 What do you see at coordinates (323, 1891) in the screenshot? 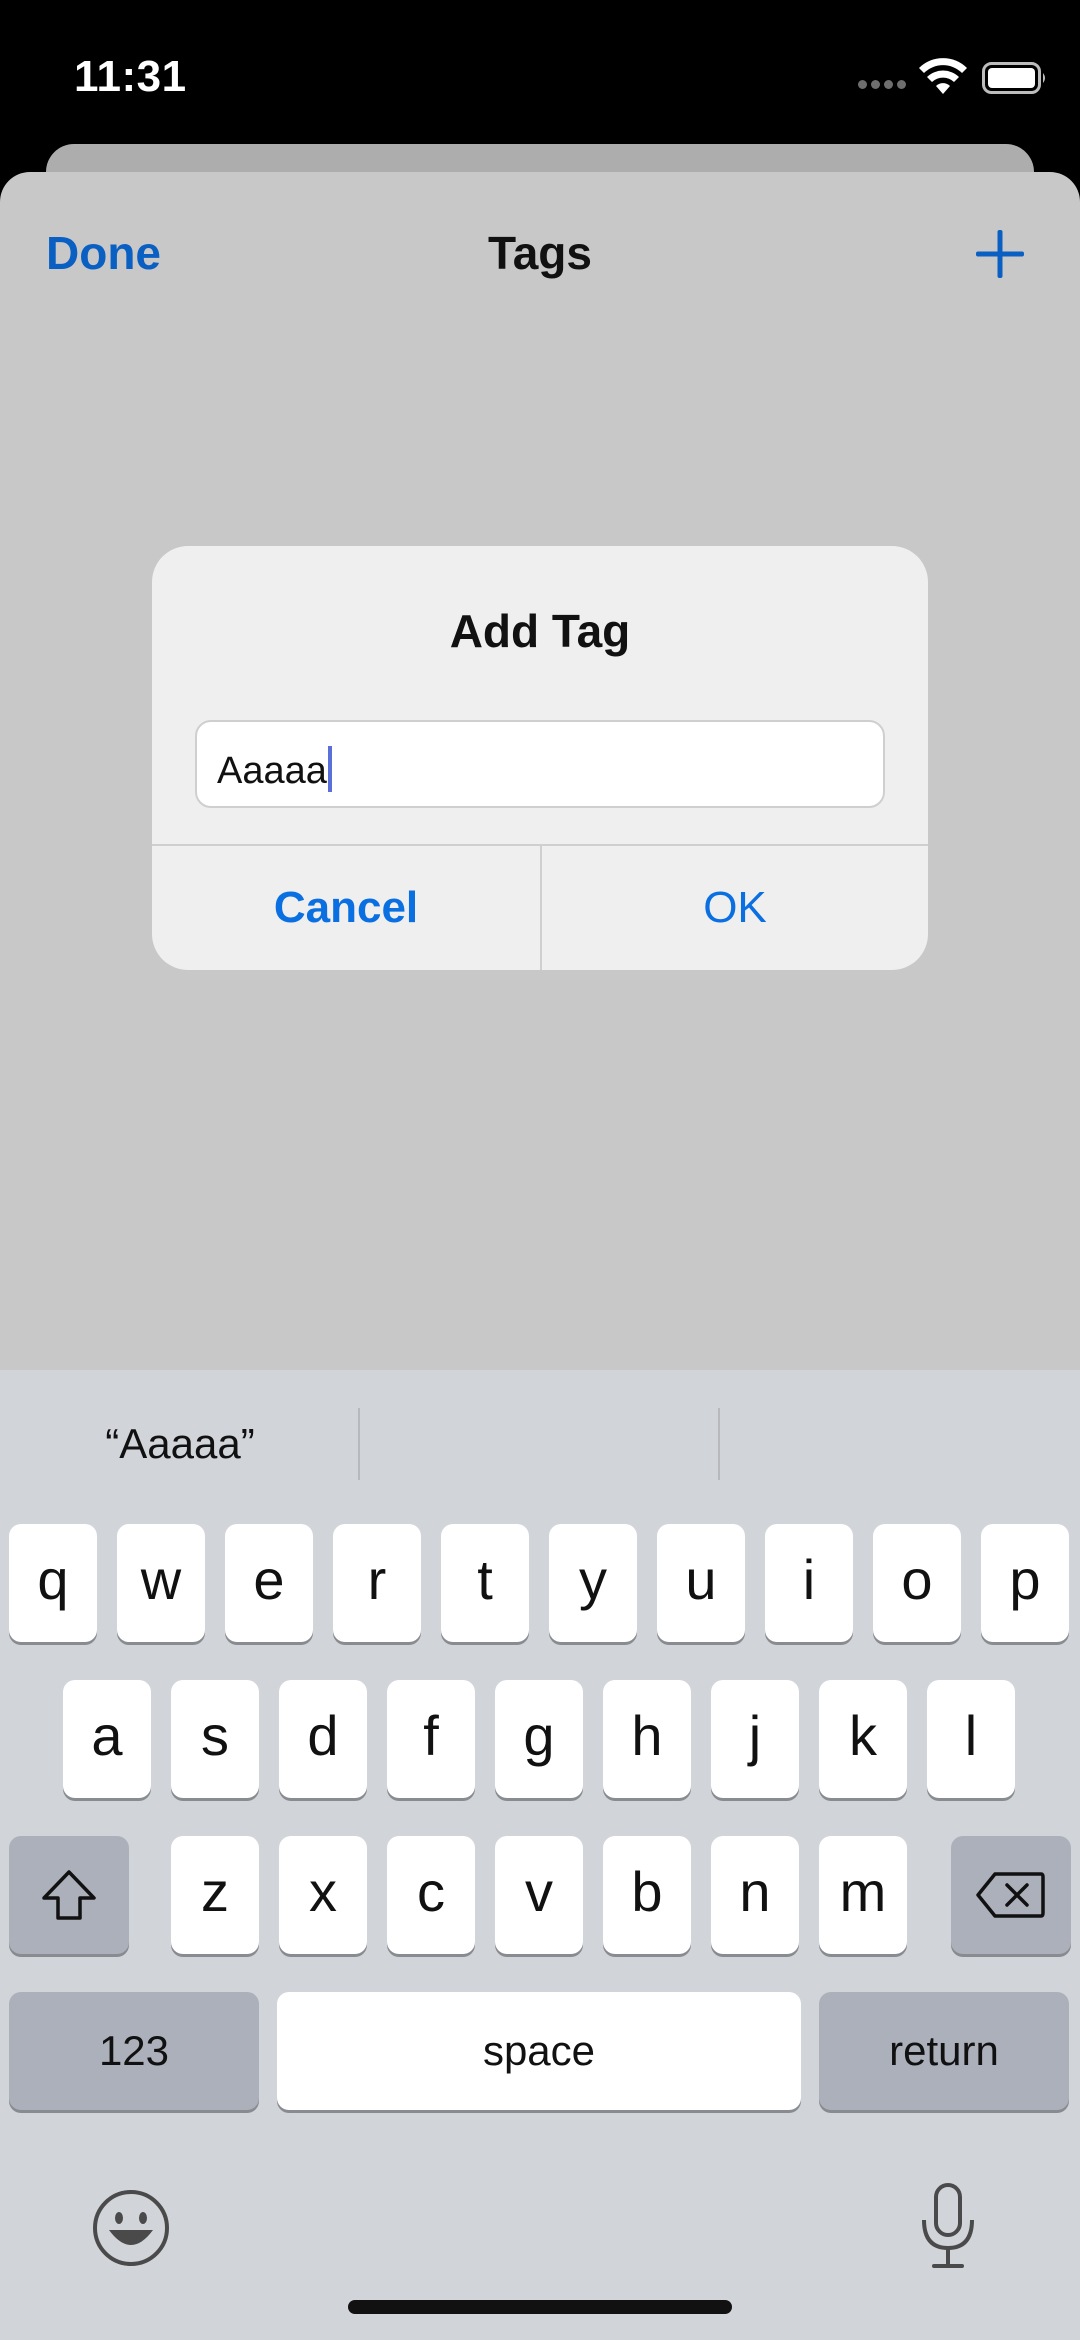
I see `key-label: x` at bounding box center [323, 1891].